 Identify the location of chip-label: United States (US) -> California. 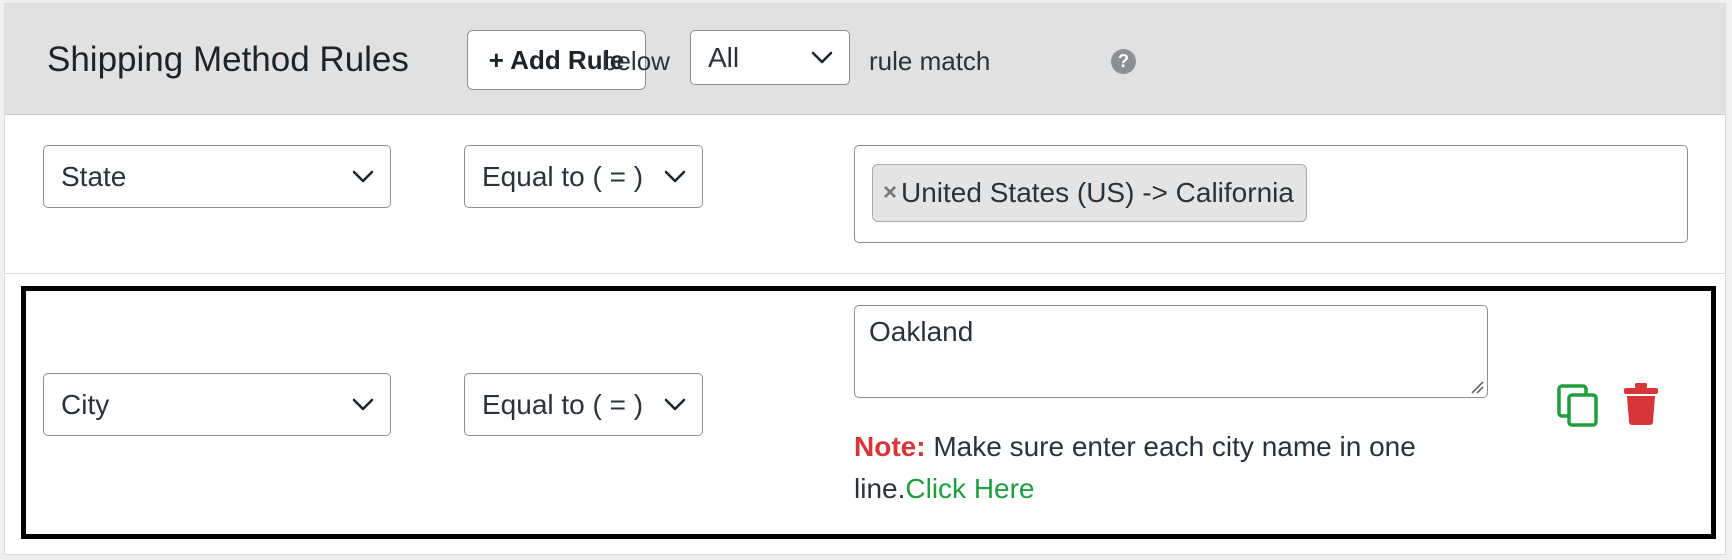
(1097, 192).